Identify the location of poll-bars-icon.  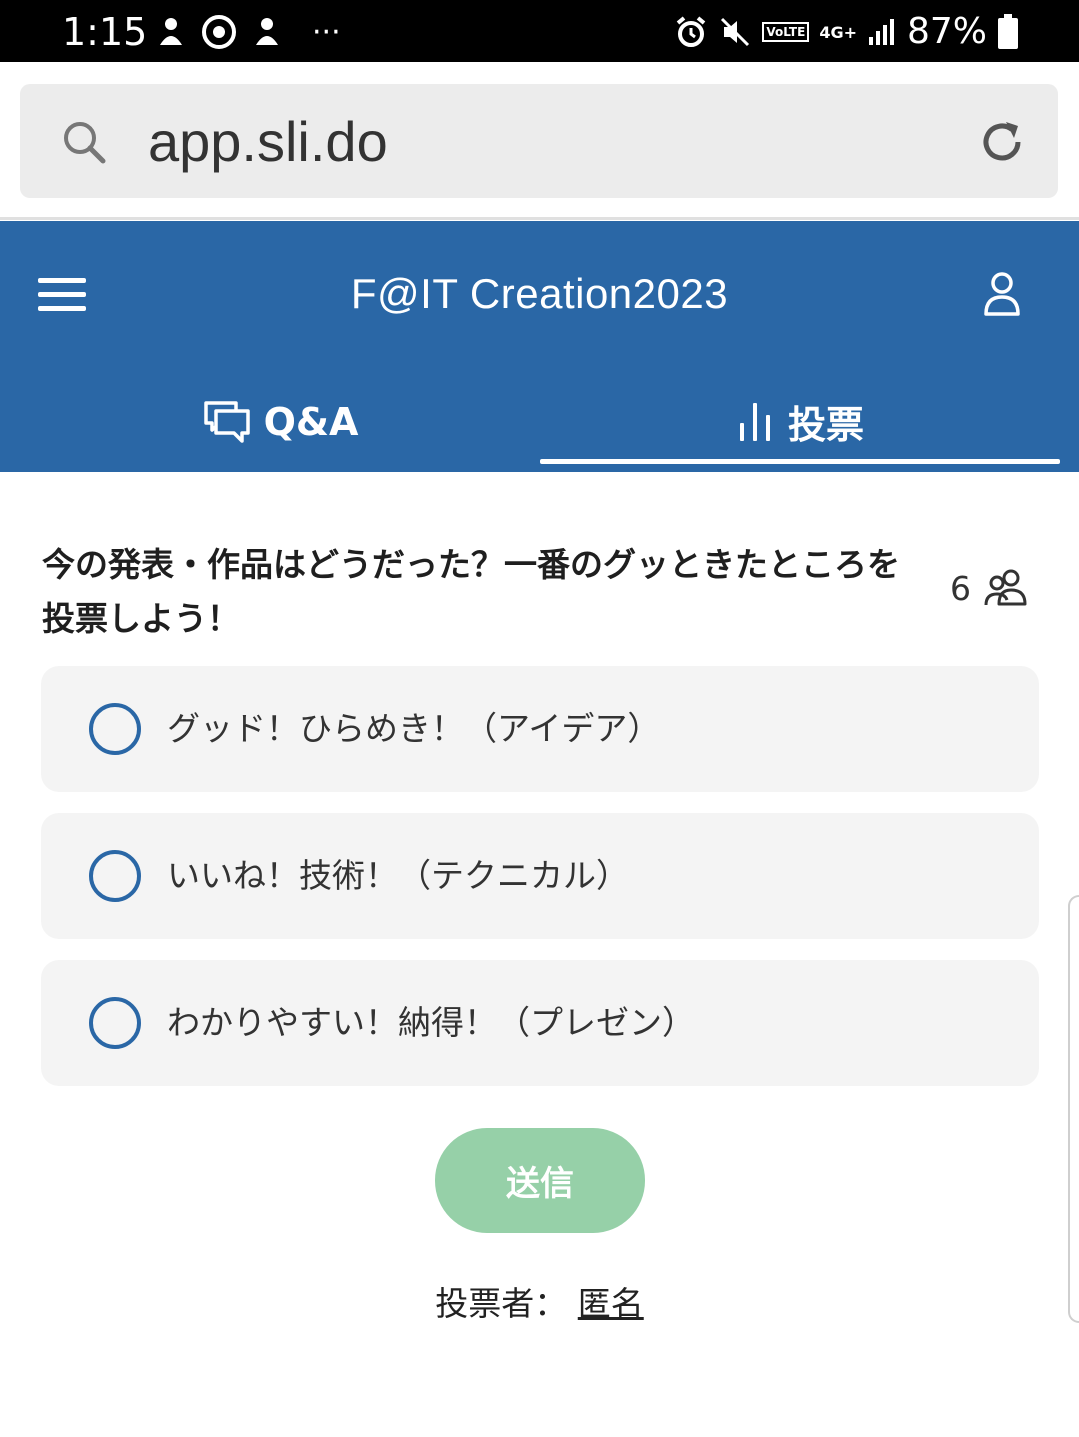
(754, 421).